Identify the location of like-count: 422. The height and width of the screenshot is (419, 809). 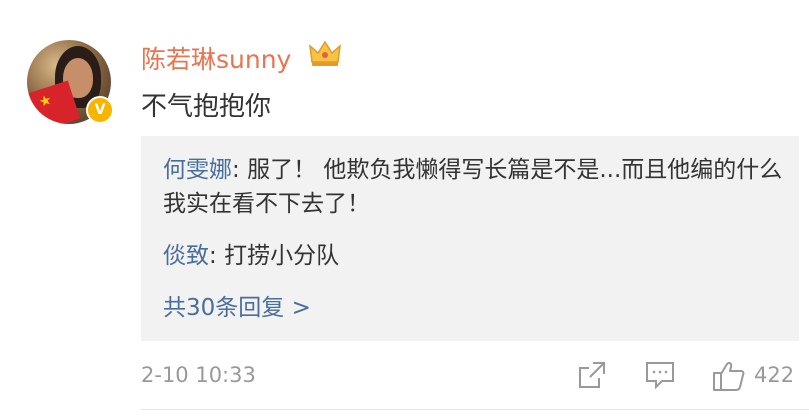
(774, 375).